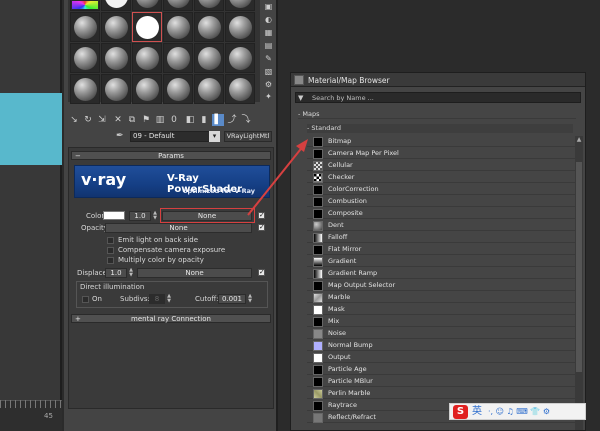  What do you see at coordinates (102, 120) in the screenshot?
I see `assign-material-icon: ⇲` at bounding box center [102, 120].